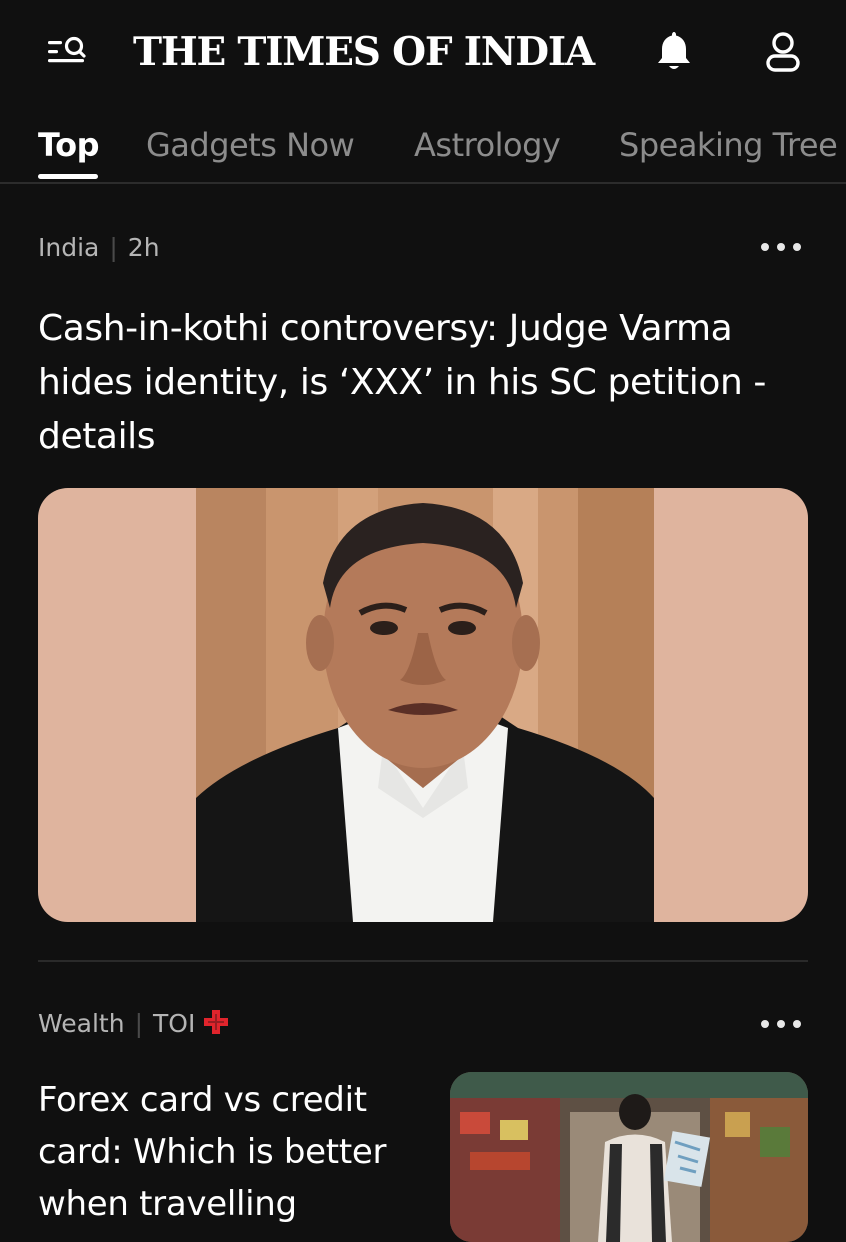 Image resolution: width=846 pixels, height=1242 pixels. I want to click on market-street-image, so click(629, 1157).